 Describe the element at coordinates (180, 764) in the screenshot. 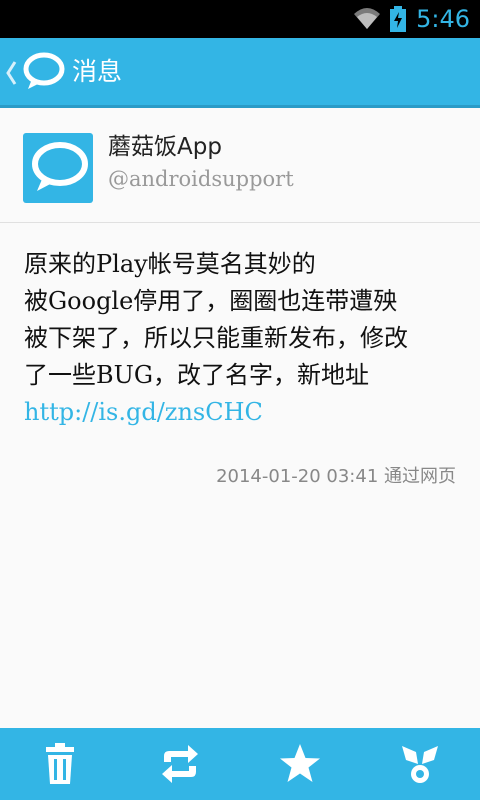

I see `retweet-icon` at that location.